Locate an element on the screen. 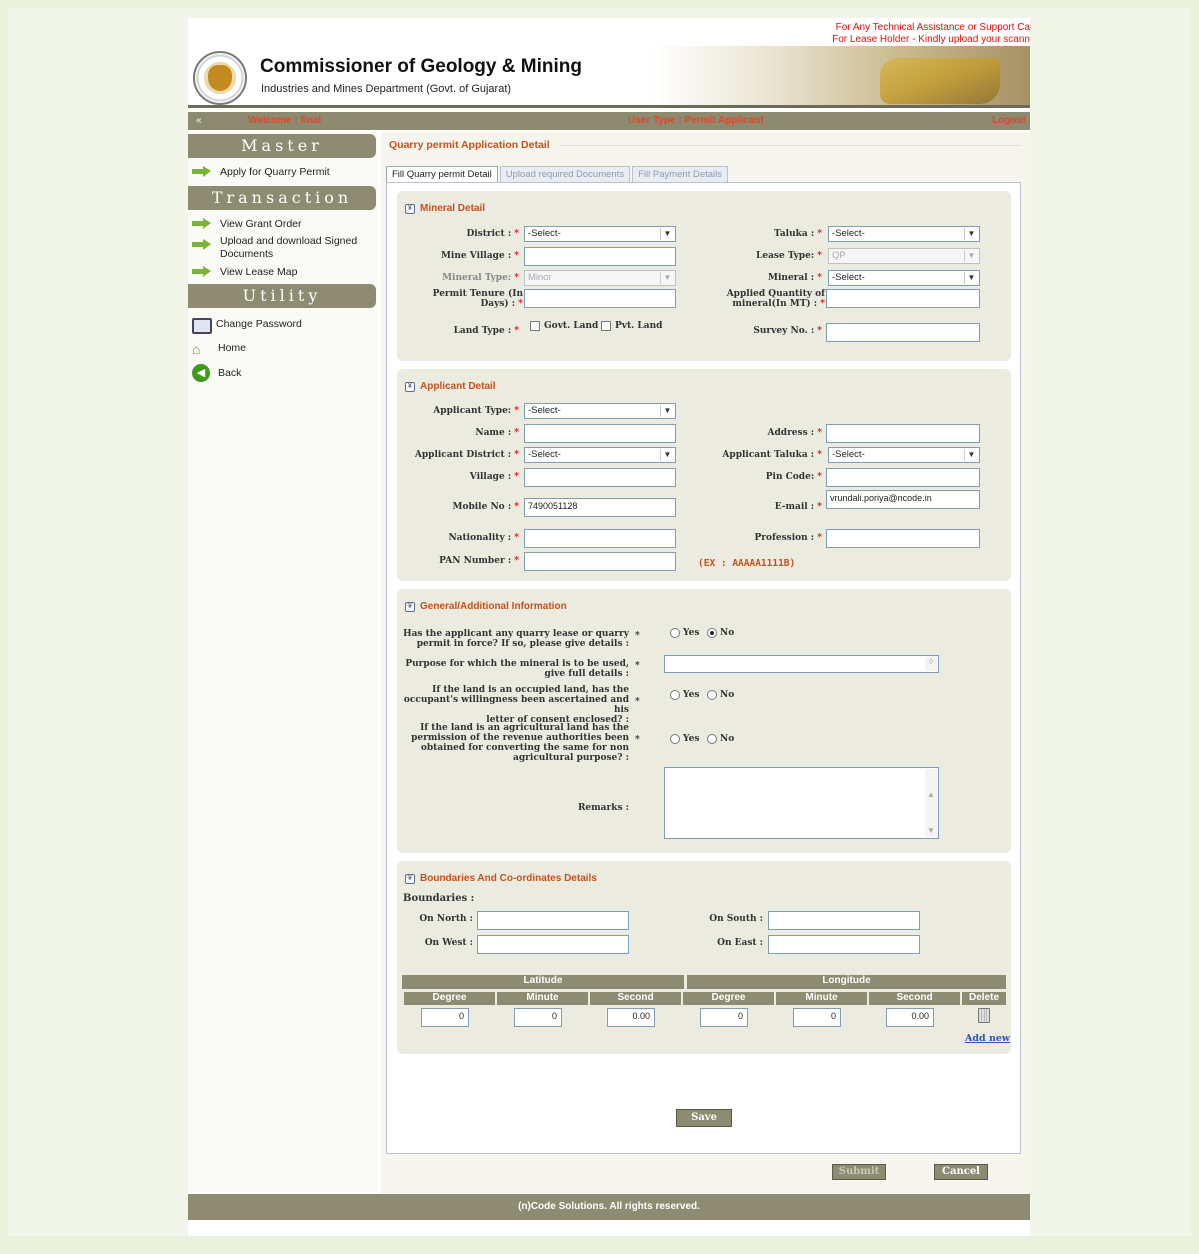 This screenshot has width=1199, height=1254. applicant-taluka-select: -Select- ▼ is located at coordinates (904, 455).